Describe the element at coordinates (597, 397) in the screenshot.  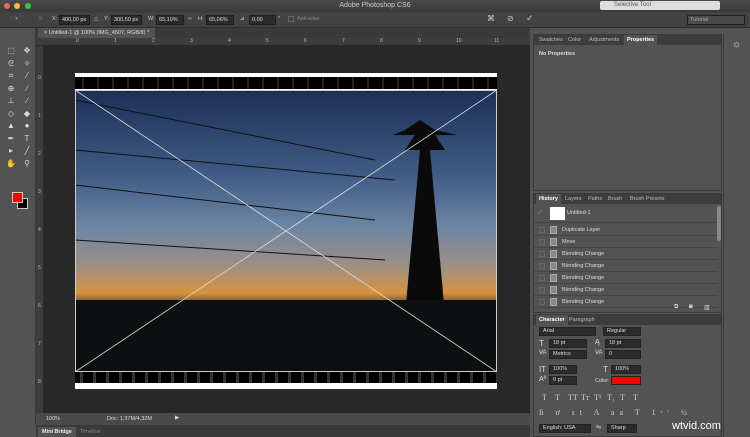
I see `type-style-button: T¹` at that location.